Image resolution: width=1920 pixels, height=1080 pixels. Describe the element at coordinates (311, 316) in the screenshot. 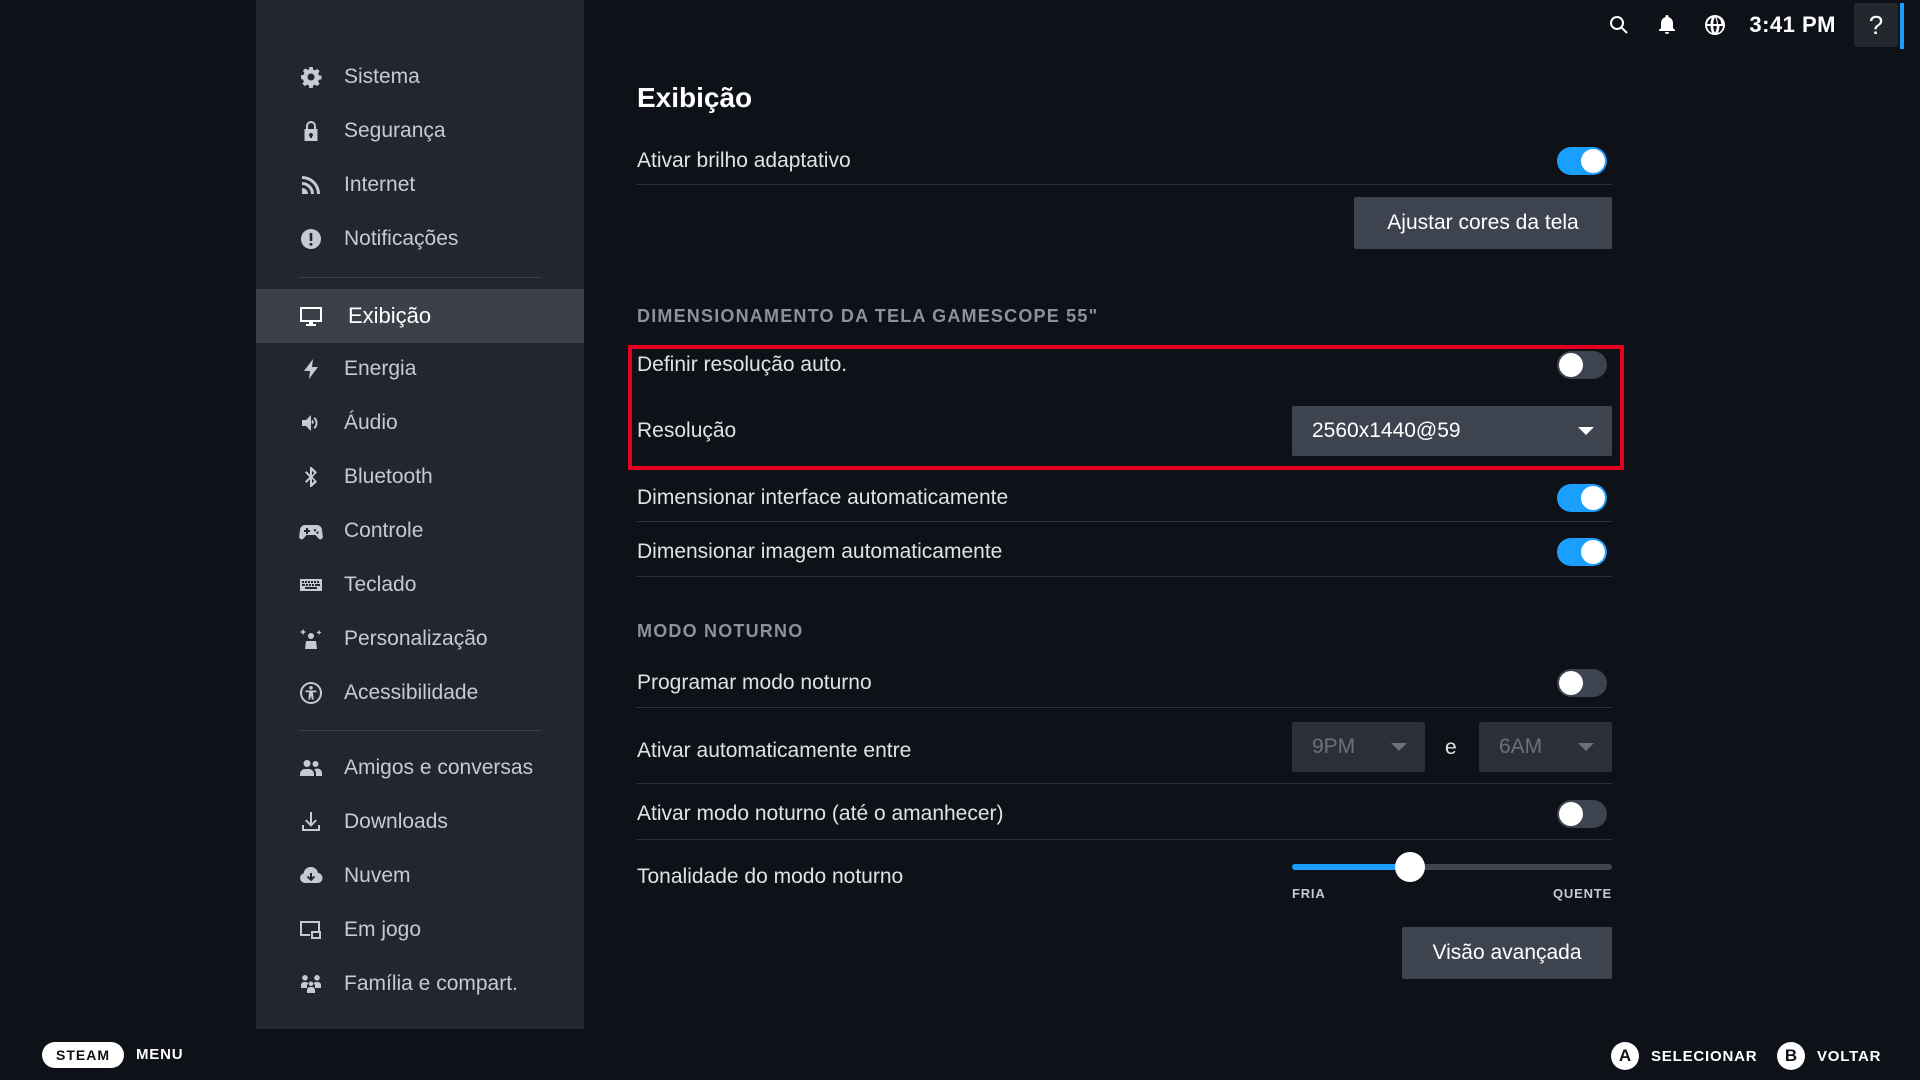

I see `monitor-icon` at that location.